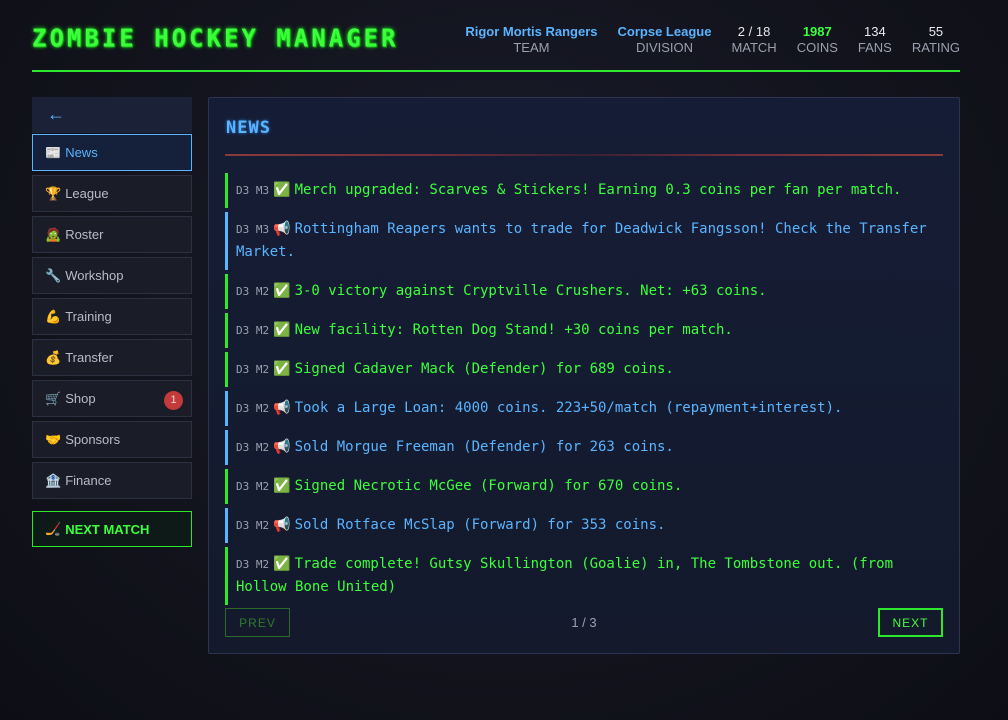  What do you see at coordinates (53, 275) in the screenshot?
I see `wrench-icon: 🔧` at bounding box center [53, 275].